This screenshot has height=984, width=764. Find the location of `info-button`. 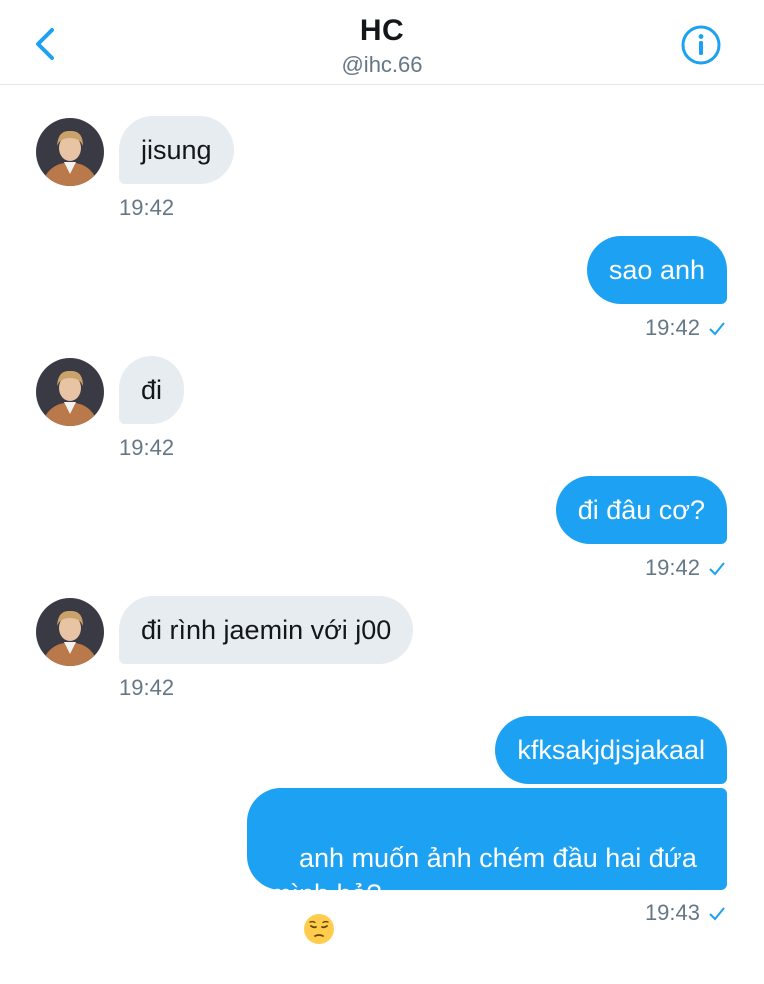

info-button is located at coordinates (701, 45).